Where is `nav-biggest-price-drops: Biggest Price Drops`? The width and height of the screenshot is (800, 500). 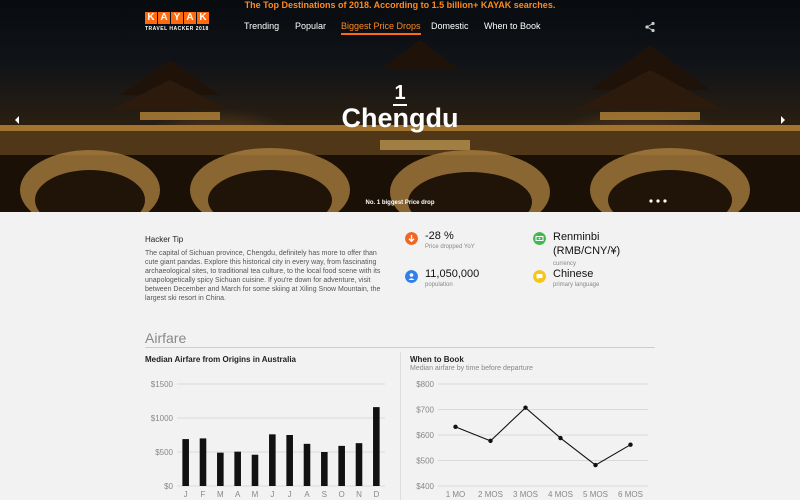
nav-biggest-price-drops: Biggest Price Drops is located at coordinates (381, 28).